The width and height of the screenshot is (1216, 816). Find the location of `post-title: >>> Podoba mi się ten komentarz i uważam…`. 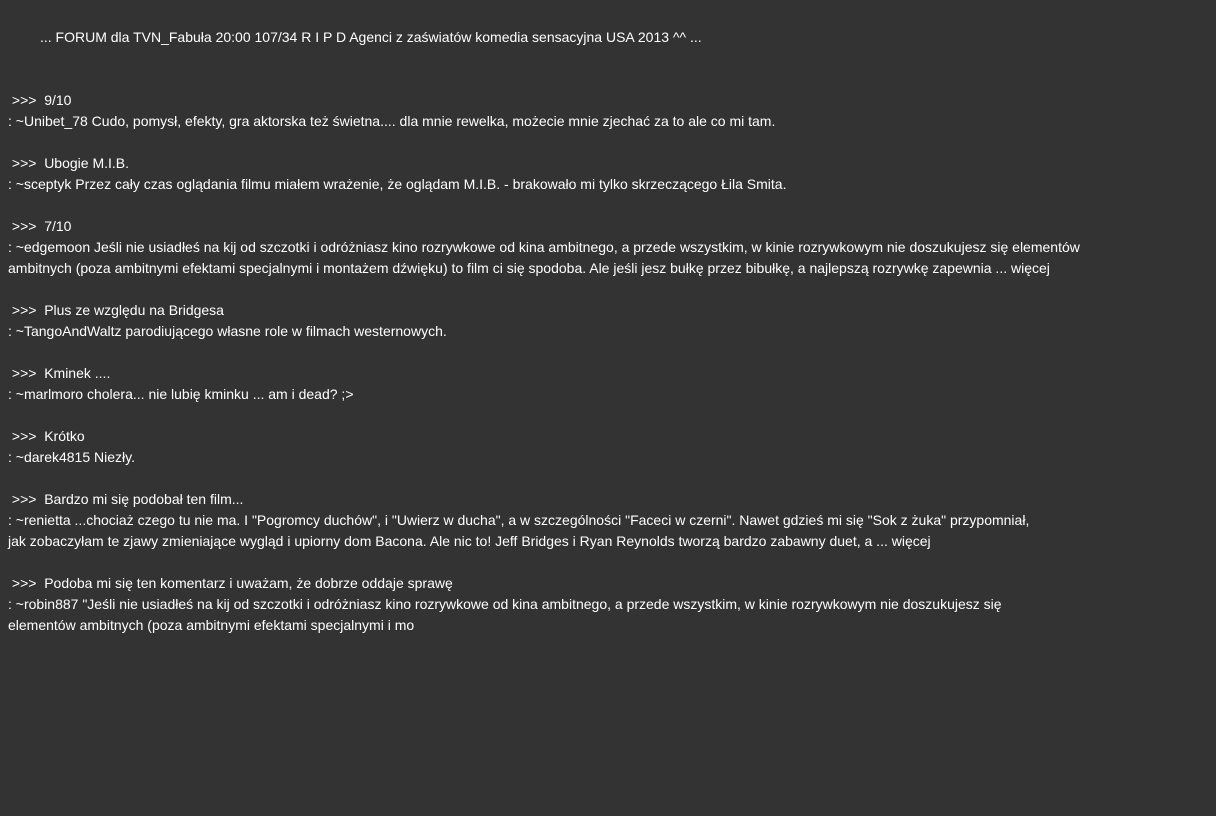

post-title: >>> Podoba mi się ten komentarz i uważam… is located at coordinates (608, 583).